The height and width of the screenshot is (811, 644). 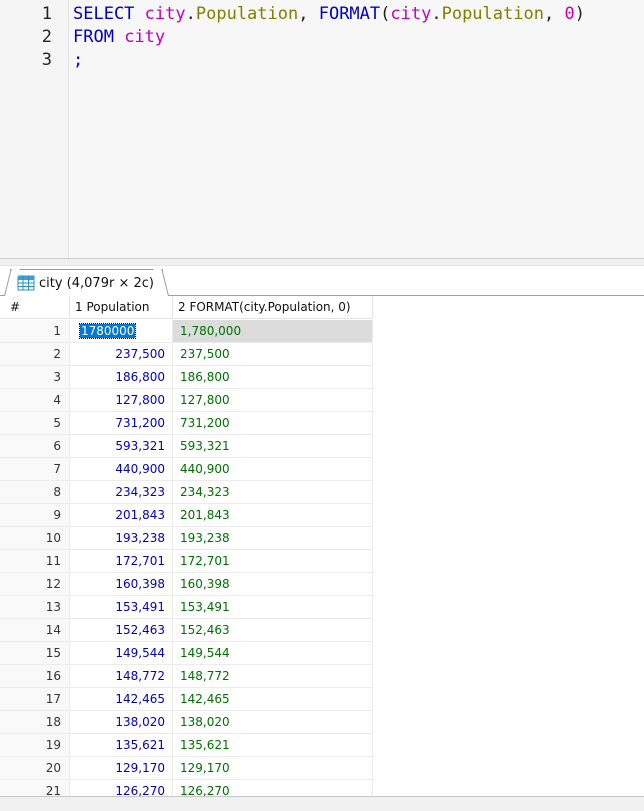 I want to click on population-cell: 127,800, so click(x=121, y=400).